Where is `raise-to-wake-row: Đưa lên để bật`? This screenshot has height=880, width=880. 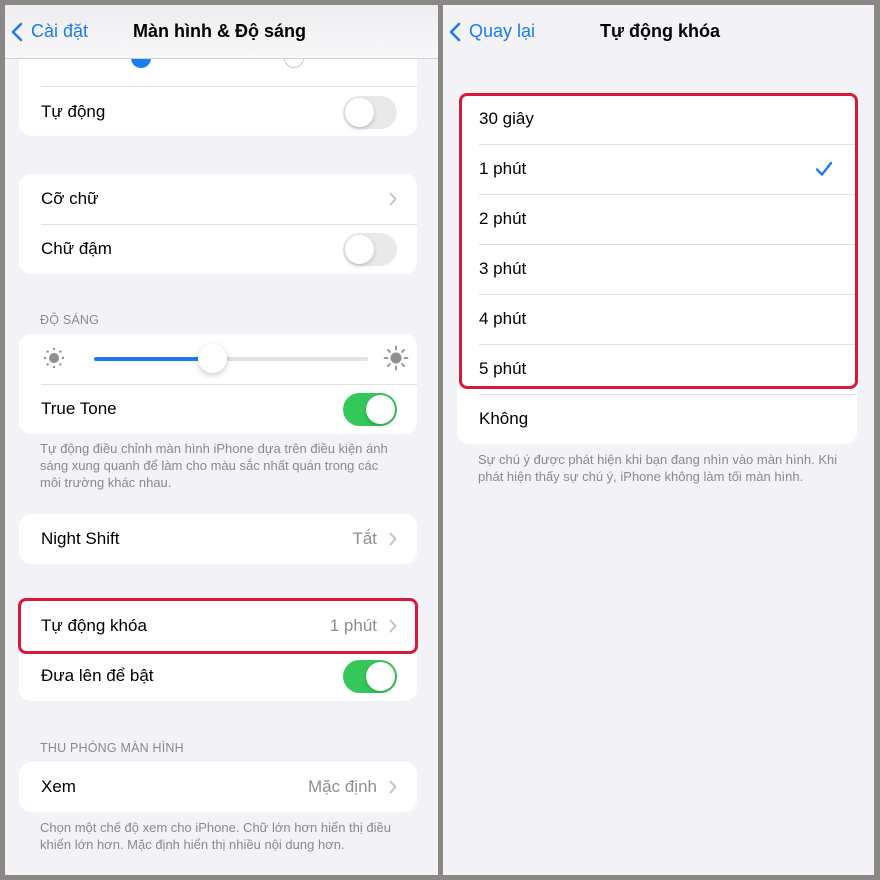 raise-to-wake-row: Đưa lên để bật is located at coordinates (218, 676).